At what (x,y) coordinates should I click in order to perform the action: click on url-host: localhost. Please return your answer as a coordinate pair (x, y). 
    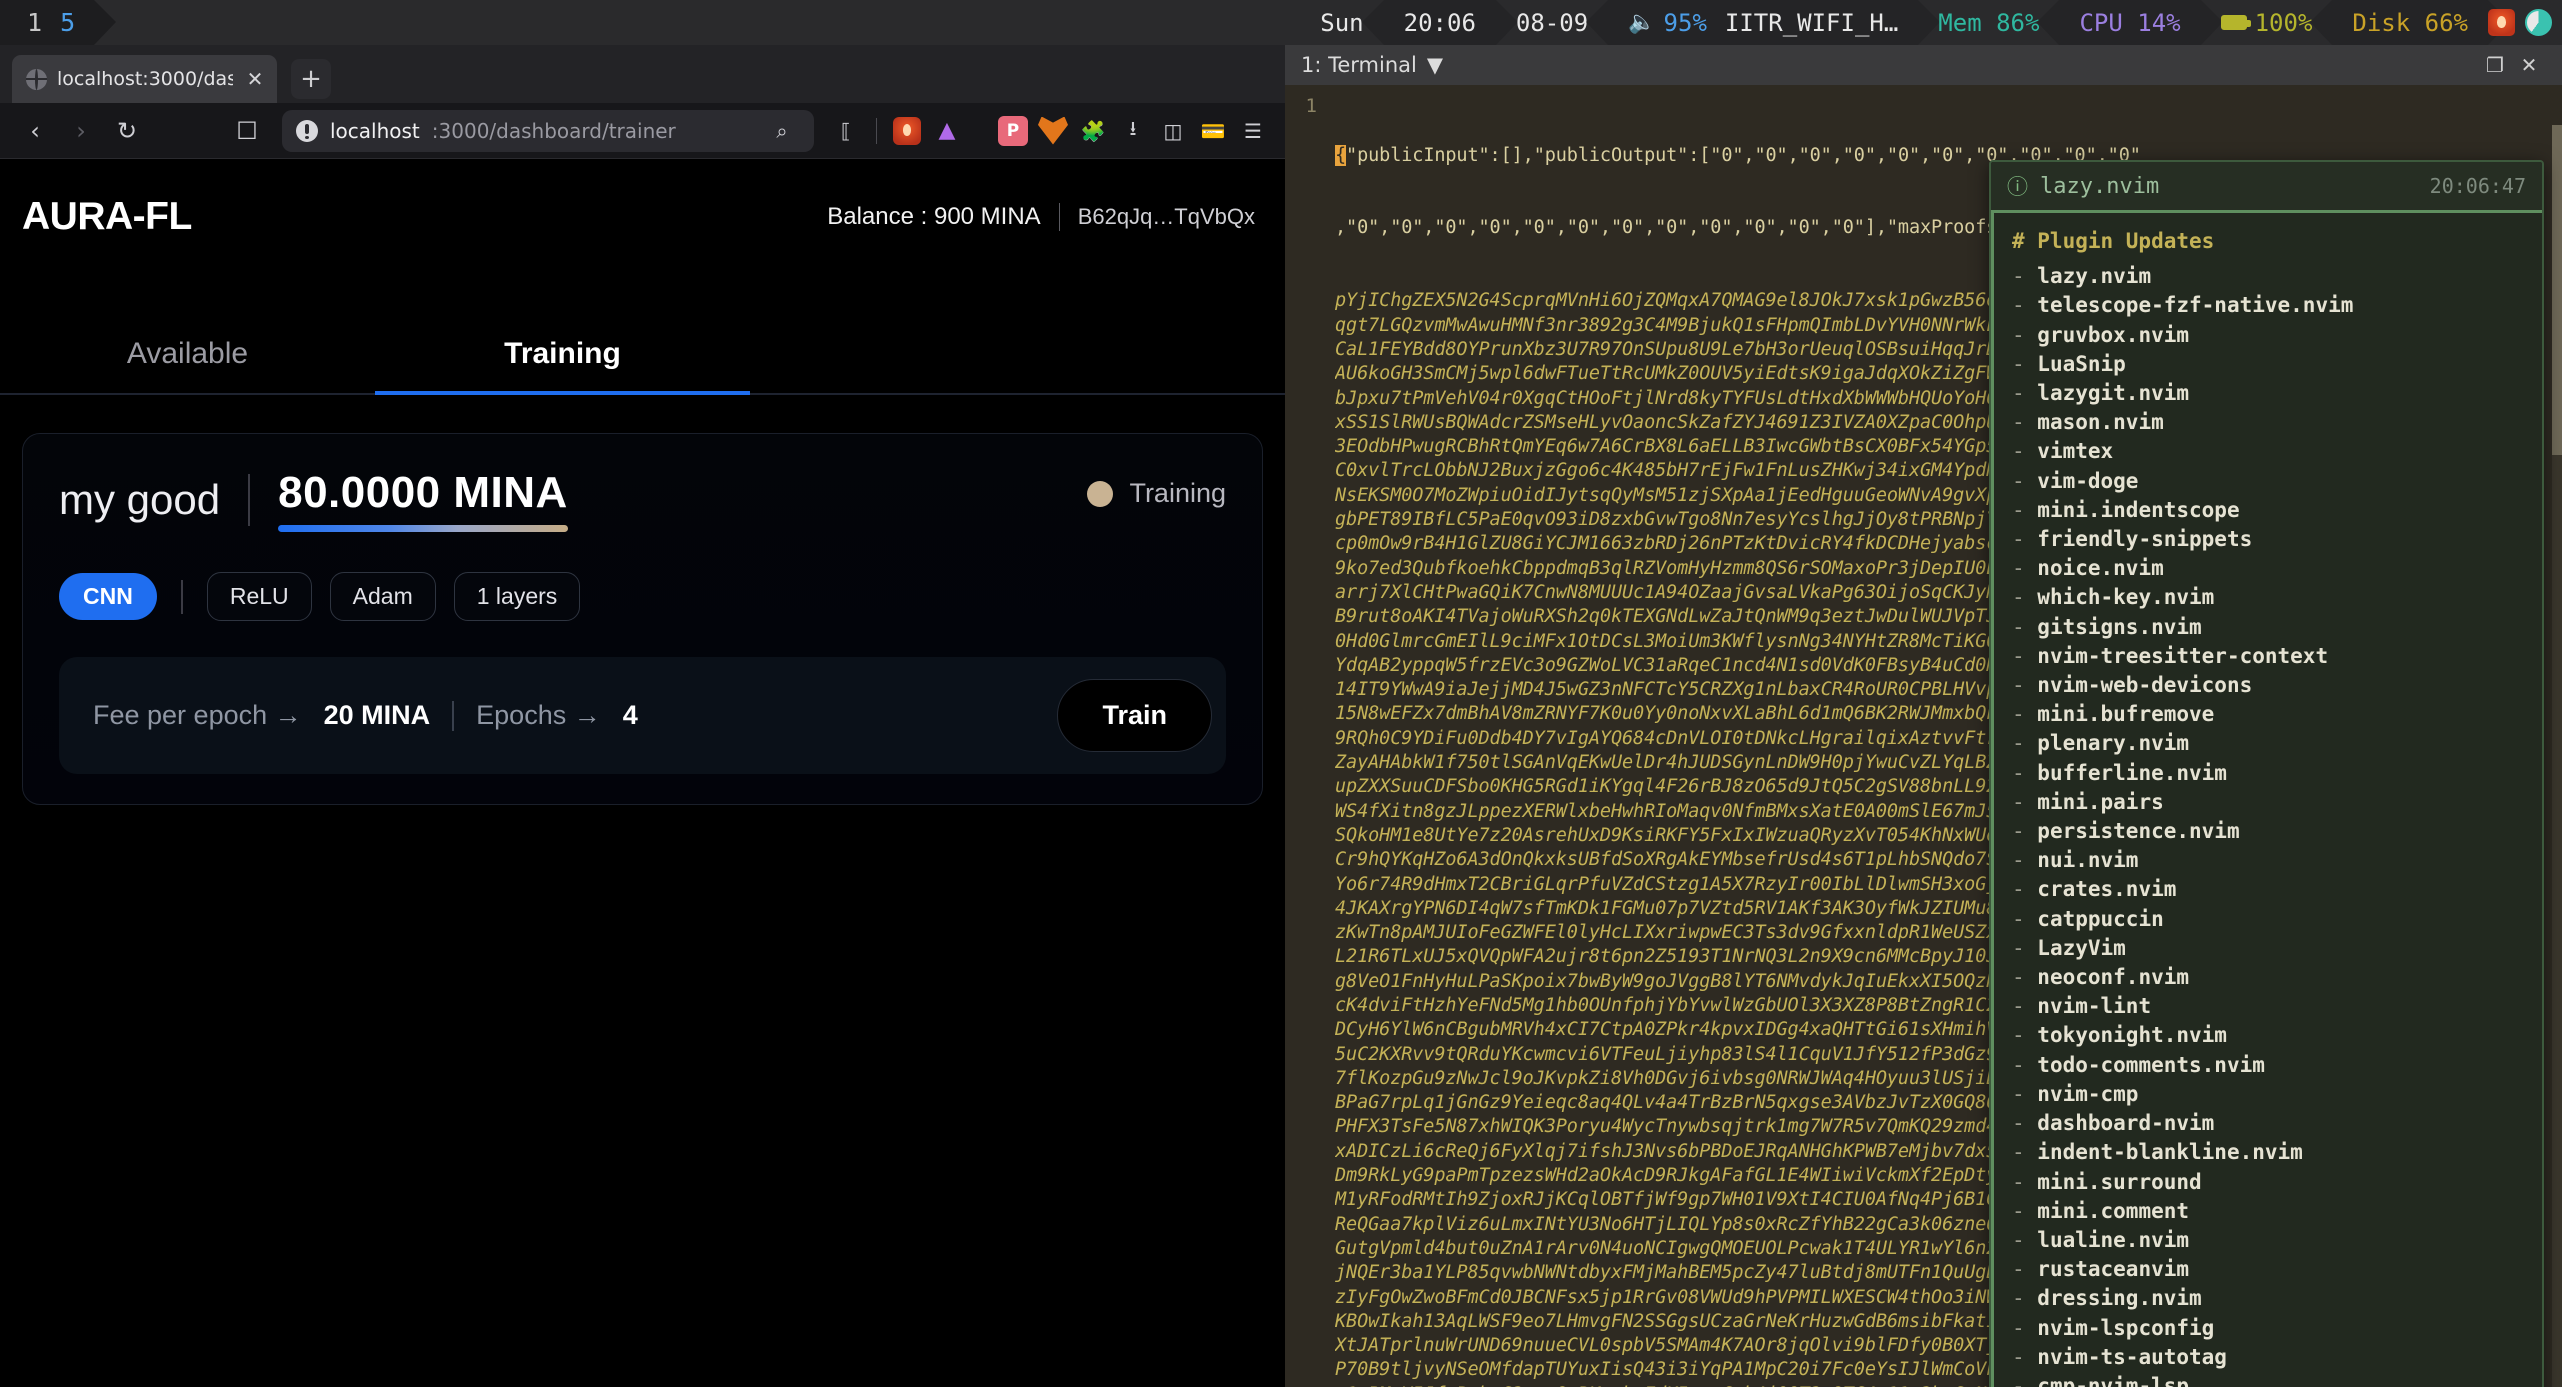
    Looking at the image, I should click on (375, 130).